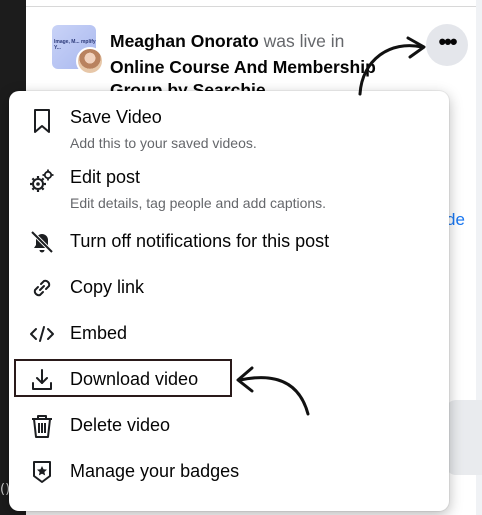  Describe the element at coordinates (200, 241) in the screenshot. I see `menu-item-label: Turn off notifications for this post` at that location.